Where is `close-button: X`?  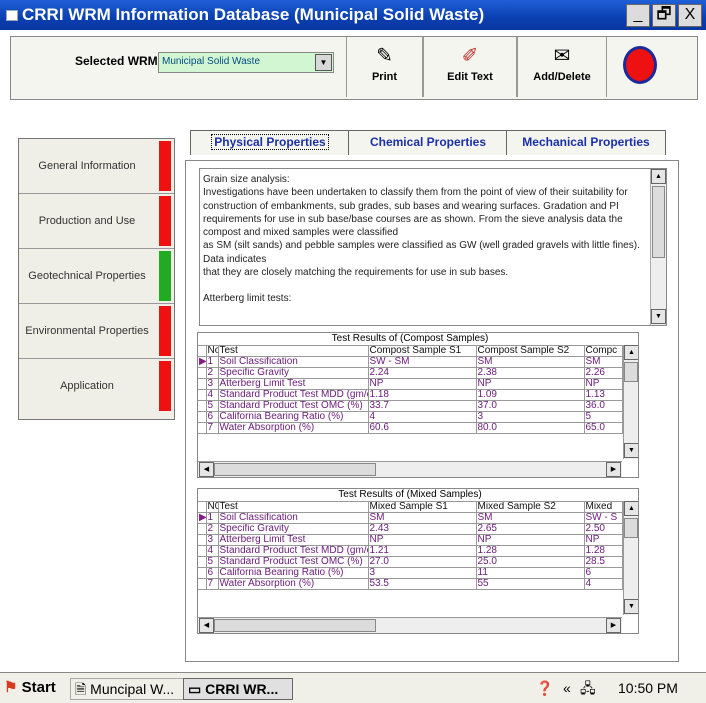 close-button: X is located at coordinates (690, 15).